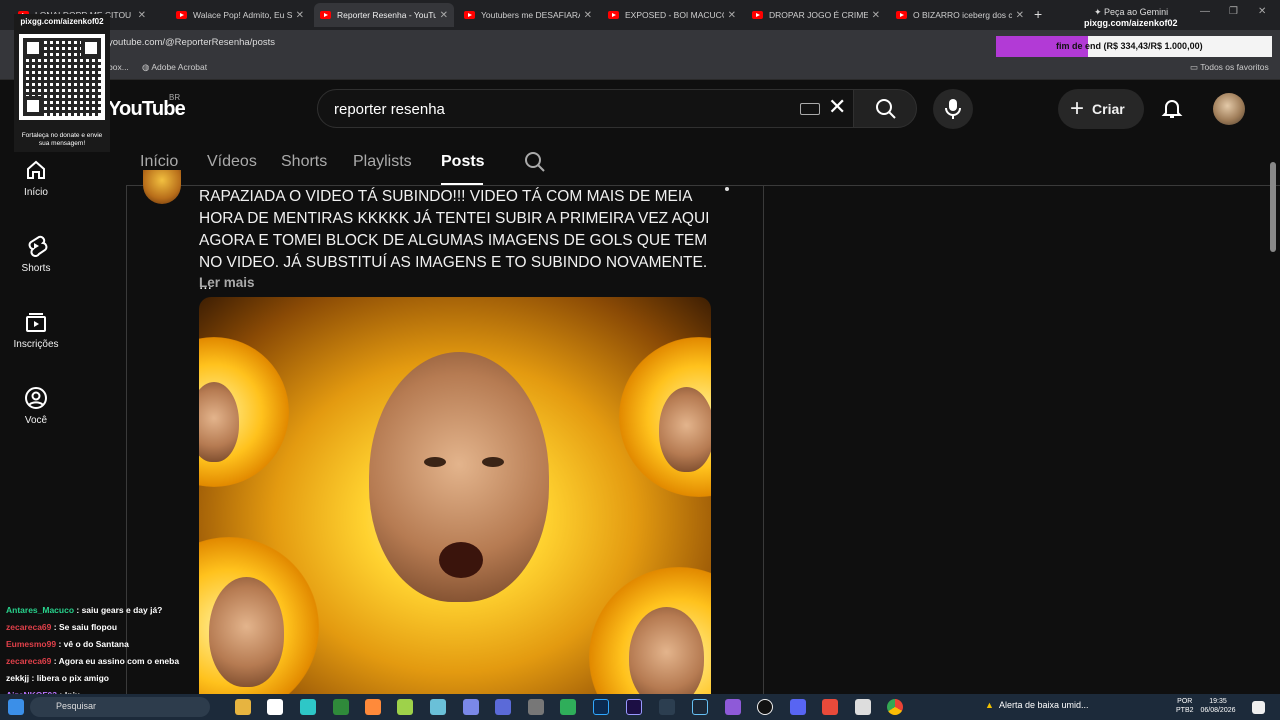  I want to click on search-input: reporter resenha ✕, so click(585, 108).